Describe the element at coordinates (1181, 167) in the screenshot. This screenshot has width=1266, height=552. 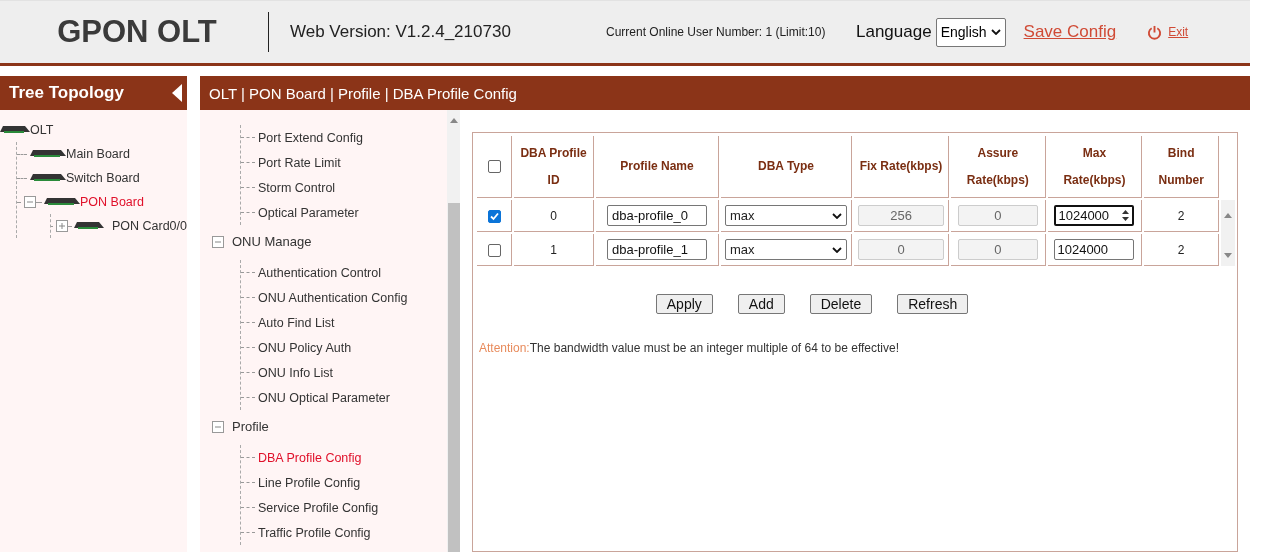
I see `column-header: Bind Number` at that location.